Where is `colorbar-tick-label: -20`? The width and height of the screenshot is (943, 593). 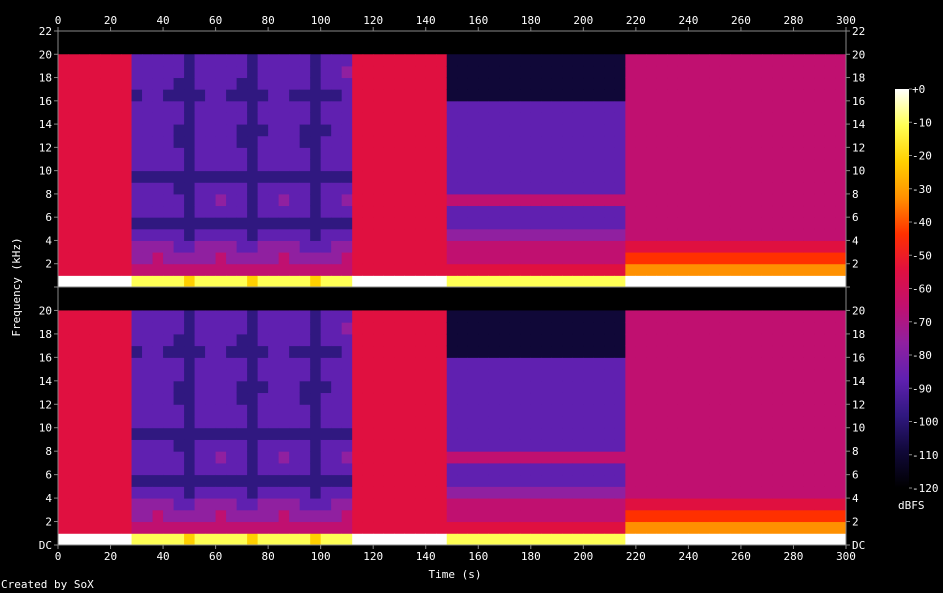
colorbar-tick-label: -20 is located at coordinates (922, 156).